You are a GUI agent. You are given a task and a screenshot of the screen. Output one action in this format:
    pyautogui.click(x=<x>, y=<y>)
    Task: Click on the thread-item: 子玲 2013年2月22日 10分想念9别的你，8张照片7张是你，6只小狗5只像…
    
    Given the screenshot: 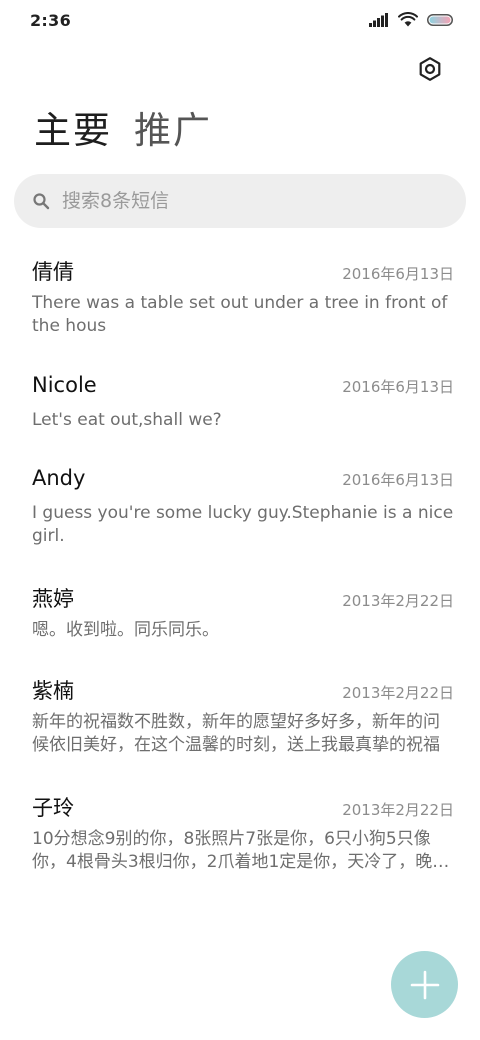 What is the action you would take?
    pyautogui.click(x=240, y=850)
    